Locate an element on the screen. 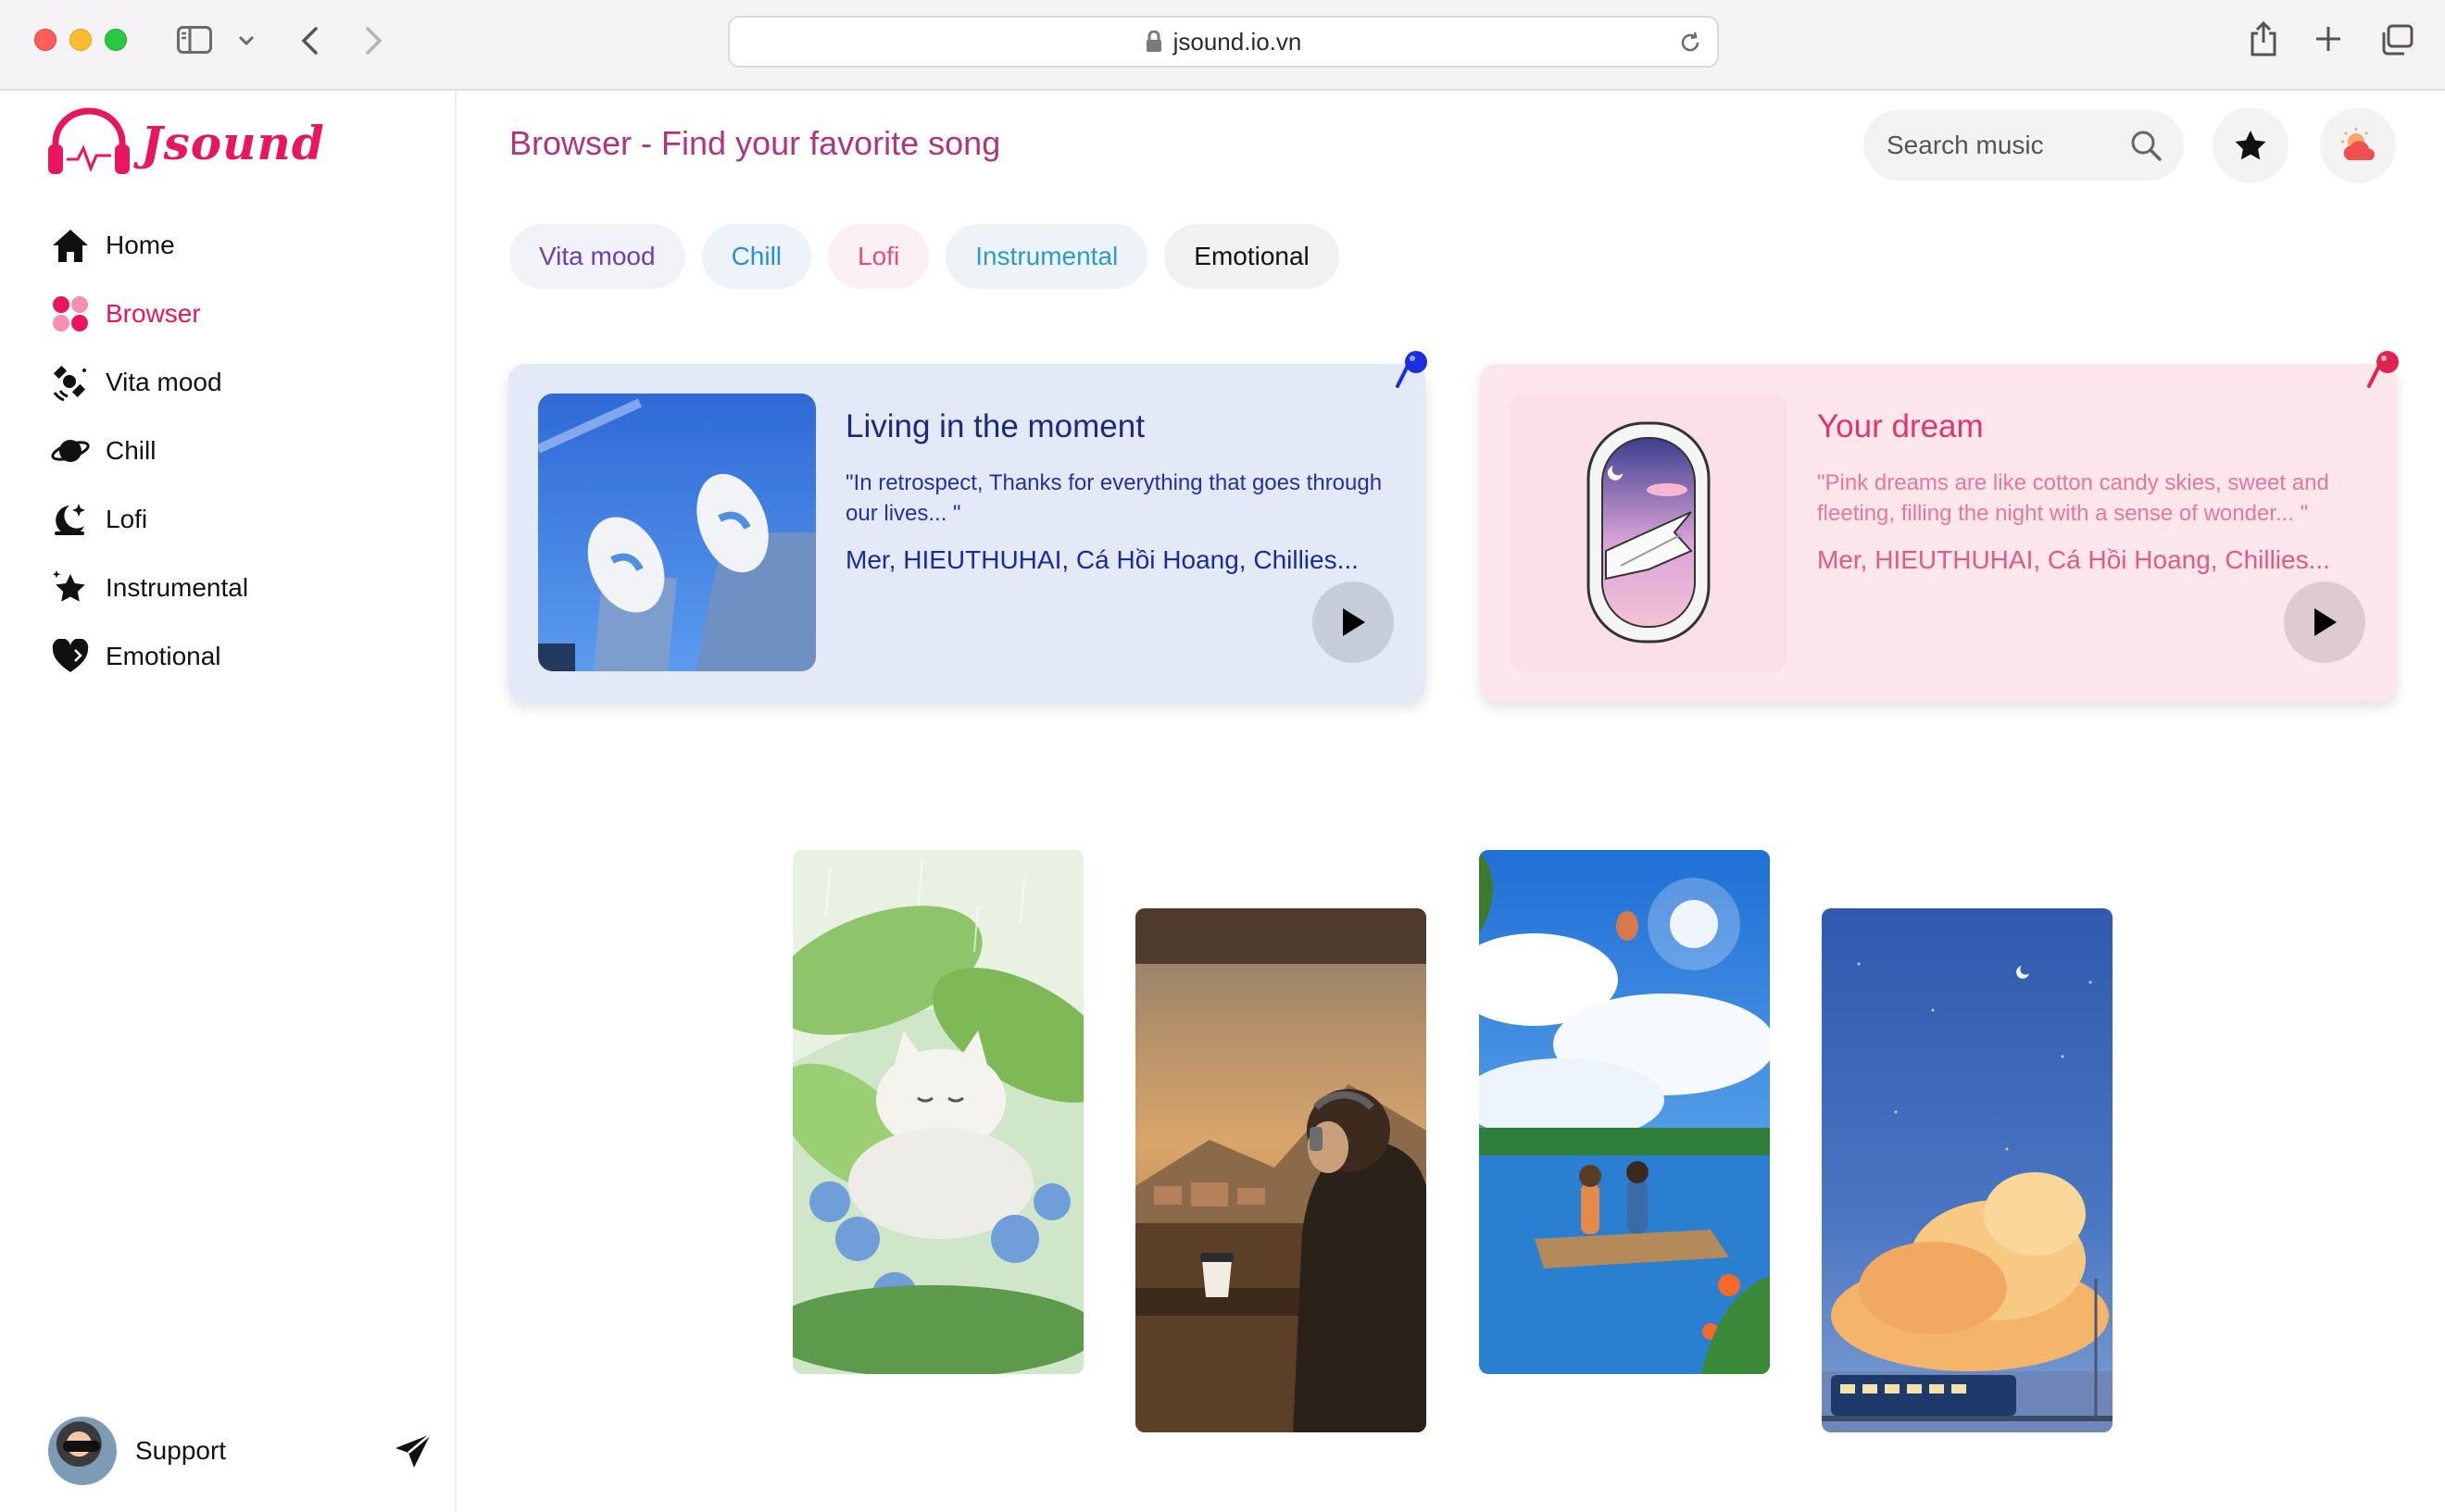  sidebar-item-chill: Chill is located at coordinates (242, 451).